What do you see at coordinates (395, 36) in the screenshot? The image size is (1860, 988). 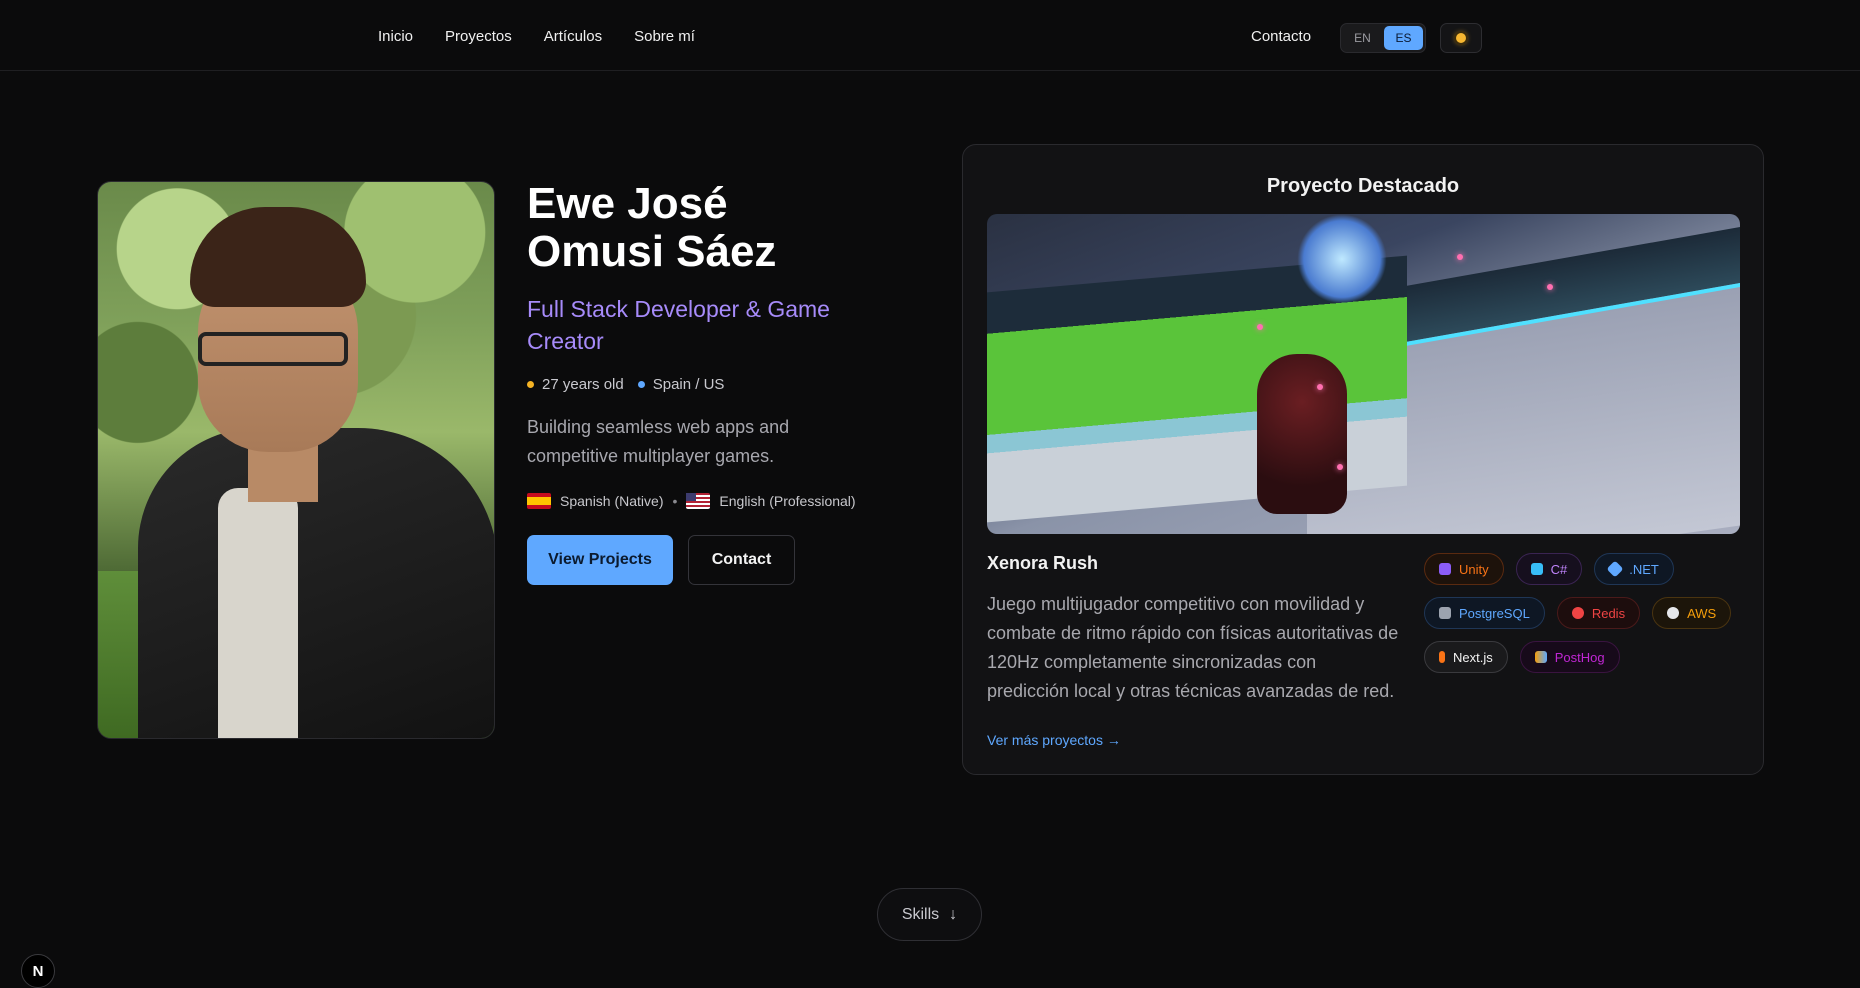 I see `nav-link-inicio: Inicio` at bounding box center [395, 36].